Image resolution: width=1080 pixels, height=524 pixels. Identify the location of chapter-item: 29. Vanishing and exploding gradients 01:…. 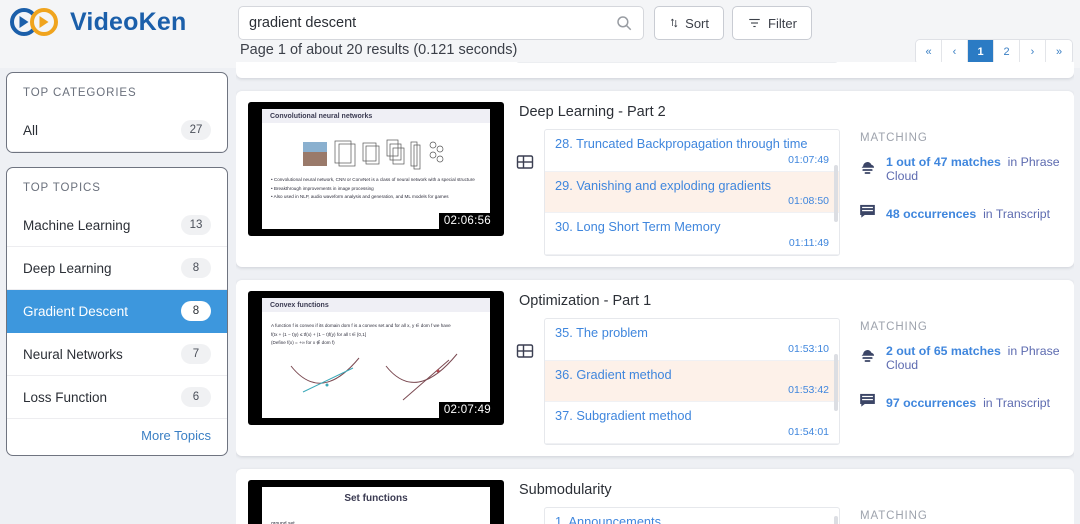
(692, 192).